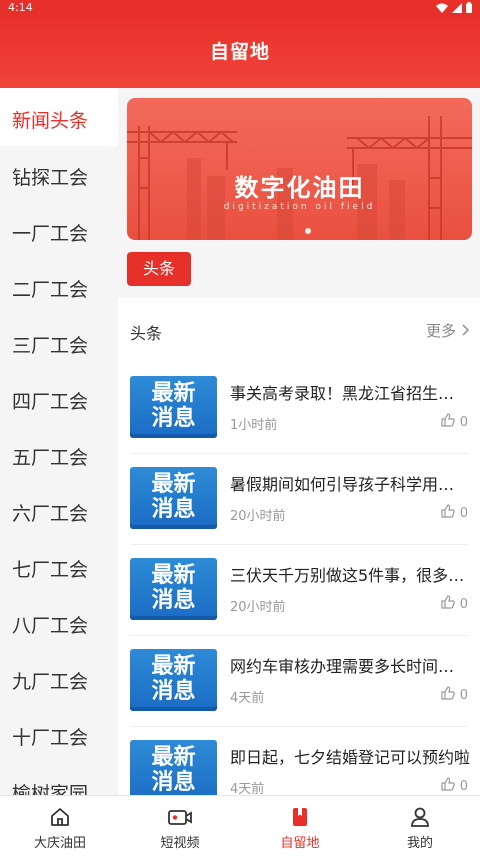  I want to click on more-link: 更多, so click(448, 330).